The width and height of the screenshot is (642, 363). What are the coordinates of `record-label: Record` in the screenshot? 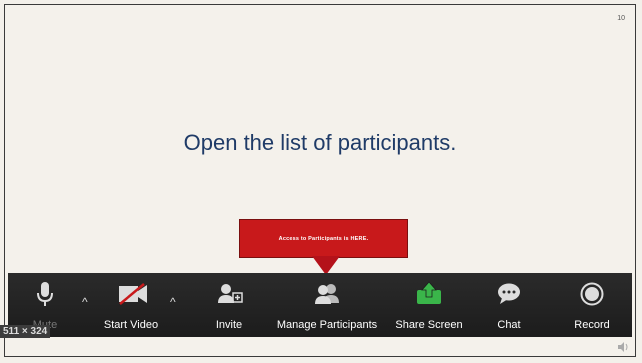 It's located at (592, 325).